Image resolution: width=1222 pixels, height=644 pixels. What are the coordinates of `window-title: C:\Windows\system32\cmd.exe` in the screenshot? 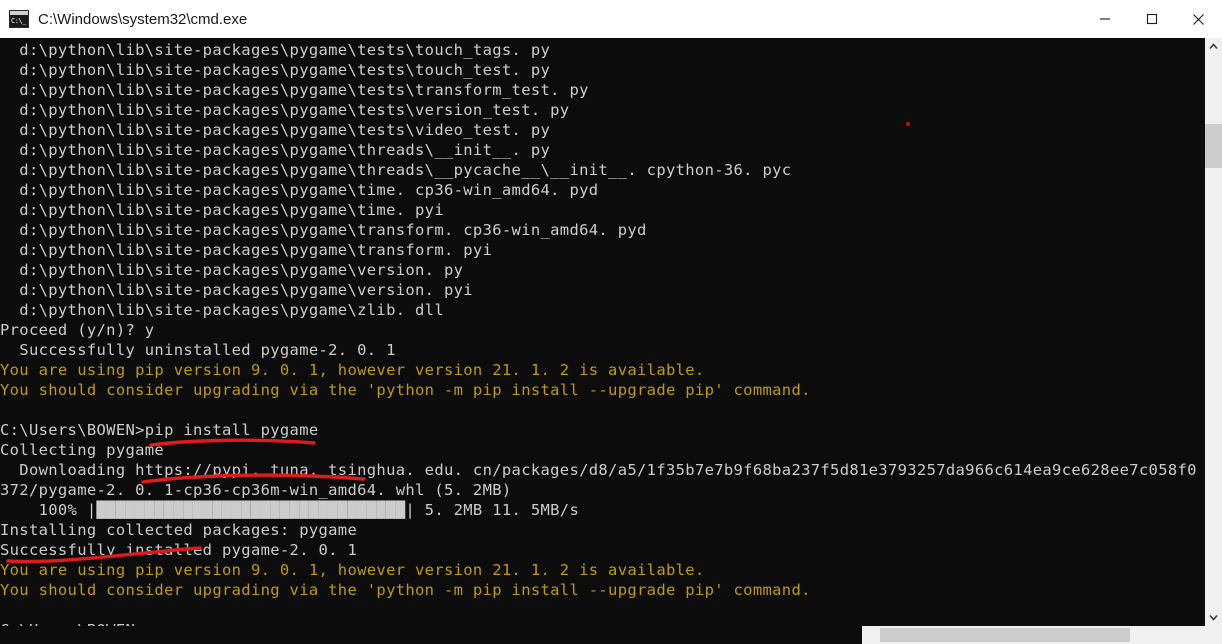 It's located at (143, 19).